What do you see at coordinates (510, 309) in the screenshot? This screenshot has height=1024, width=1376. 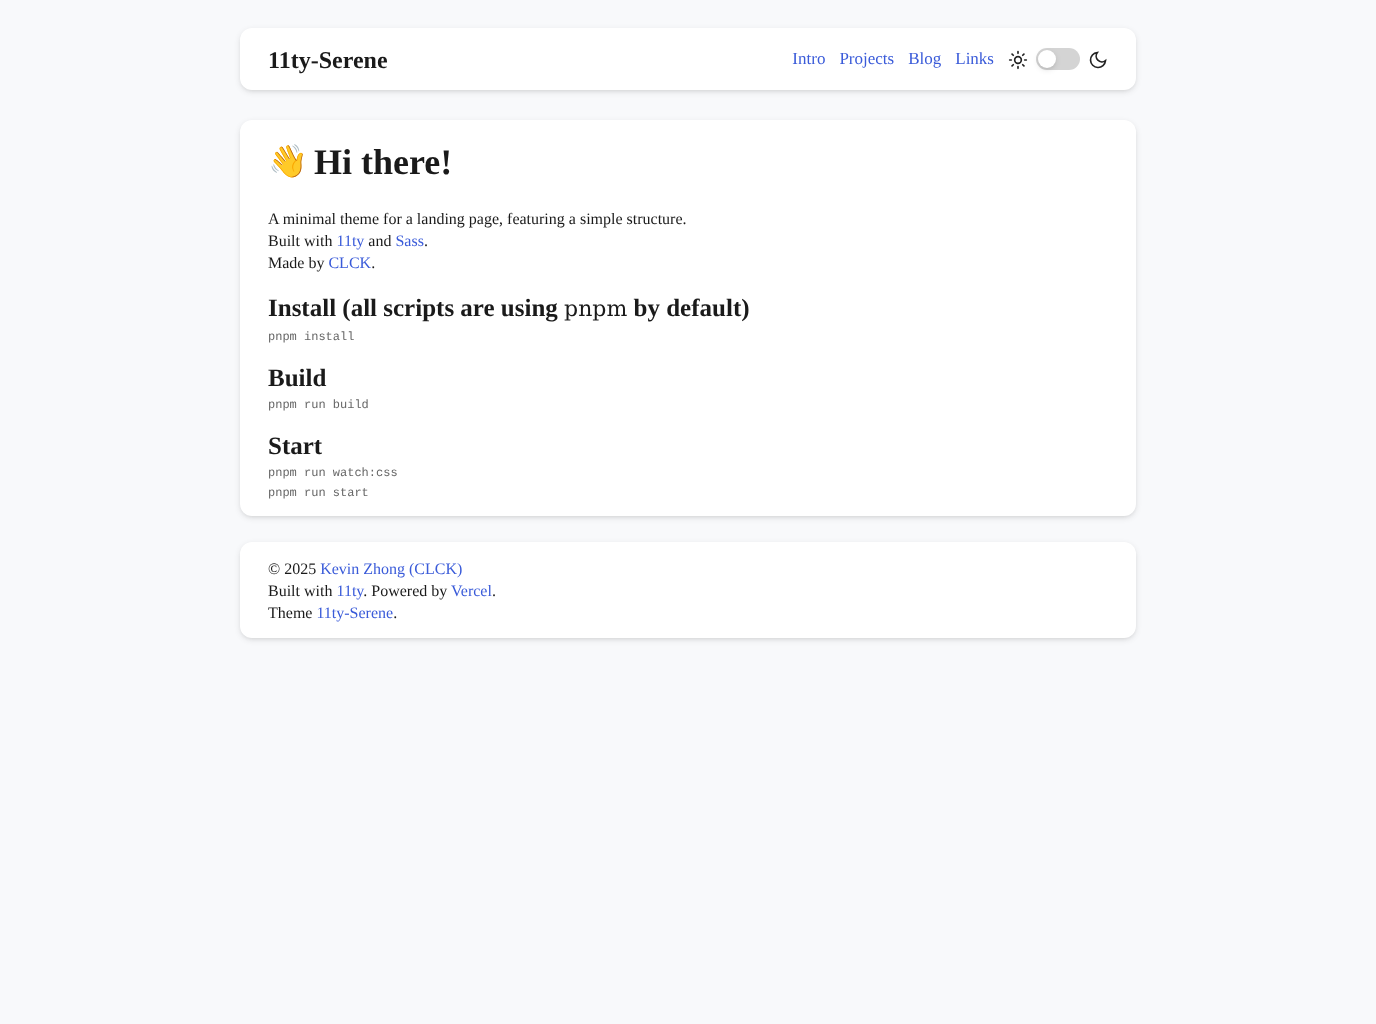 I see `section-heading: Install (all scripts are using pnpm by default)` at bounding box center [510, 309].